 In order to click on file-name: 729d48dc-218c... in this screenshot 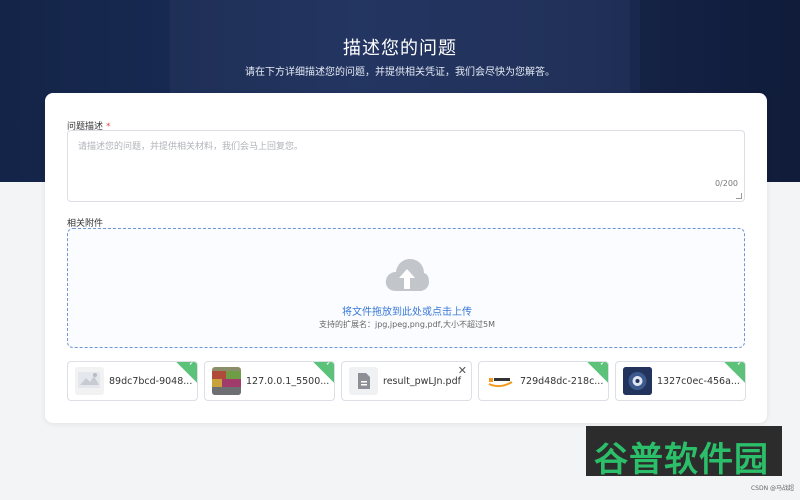, I will do `click(562, 381)`.